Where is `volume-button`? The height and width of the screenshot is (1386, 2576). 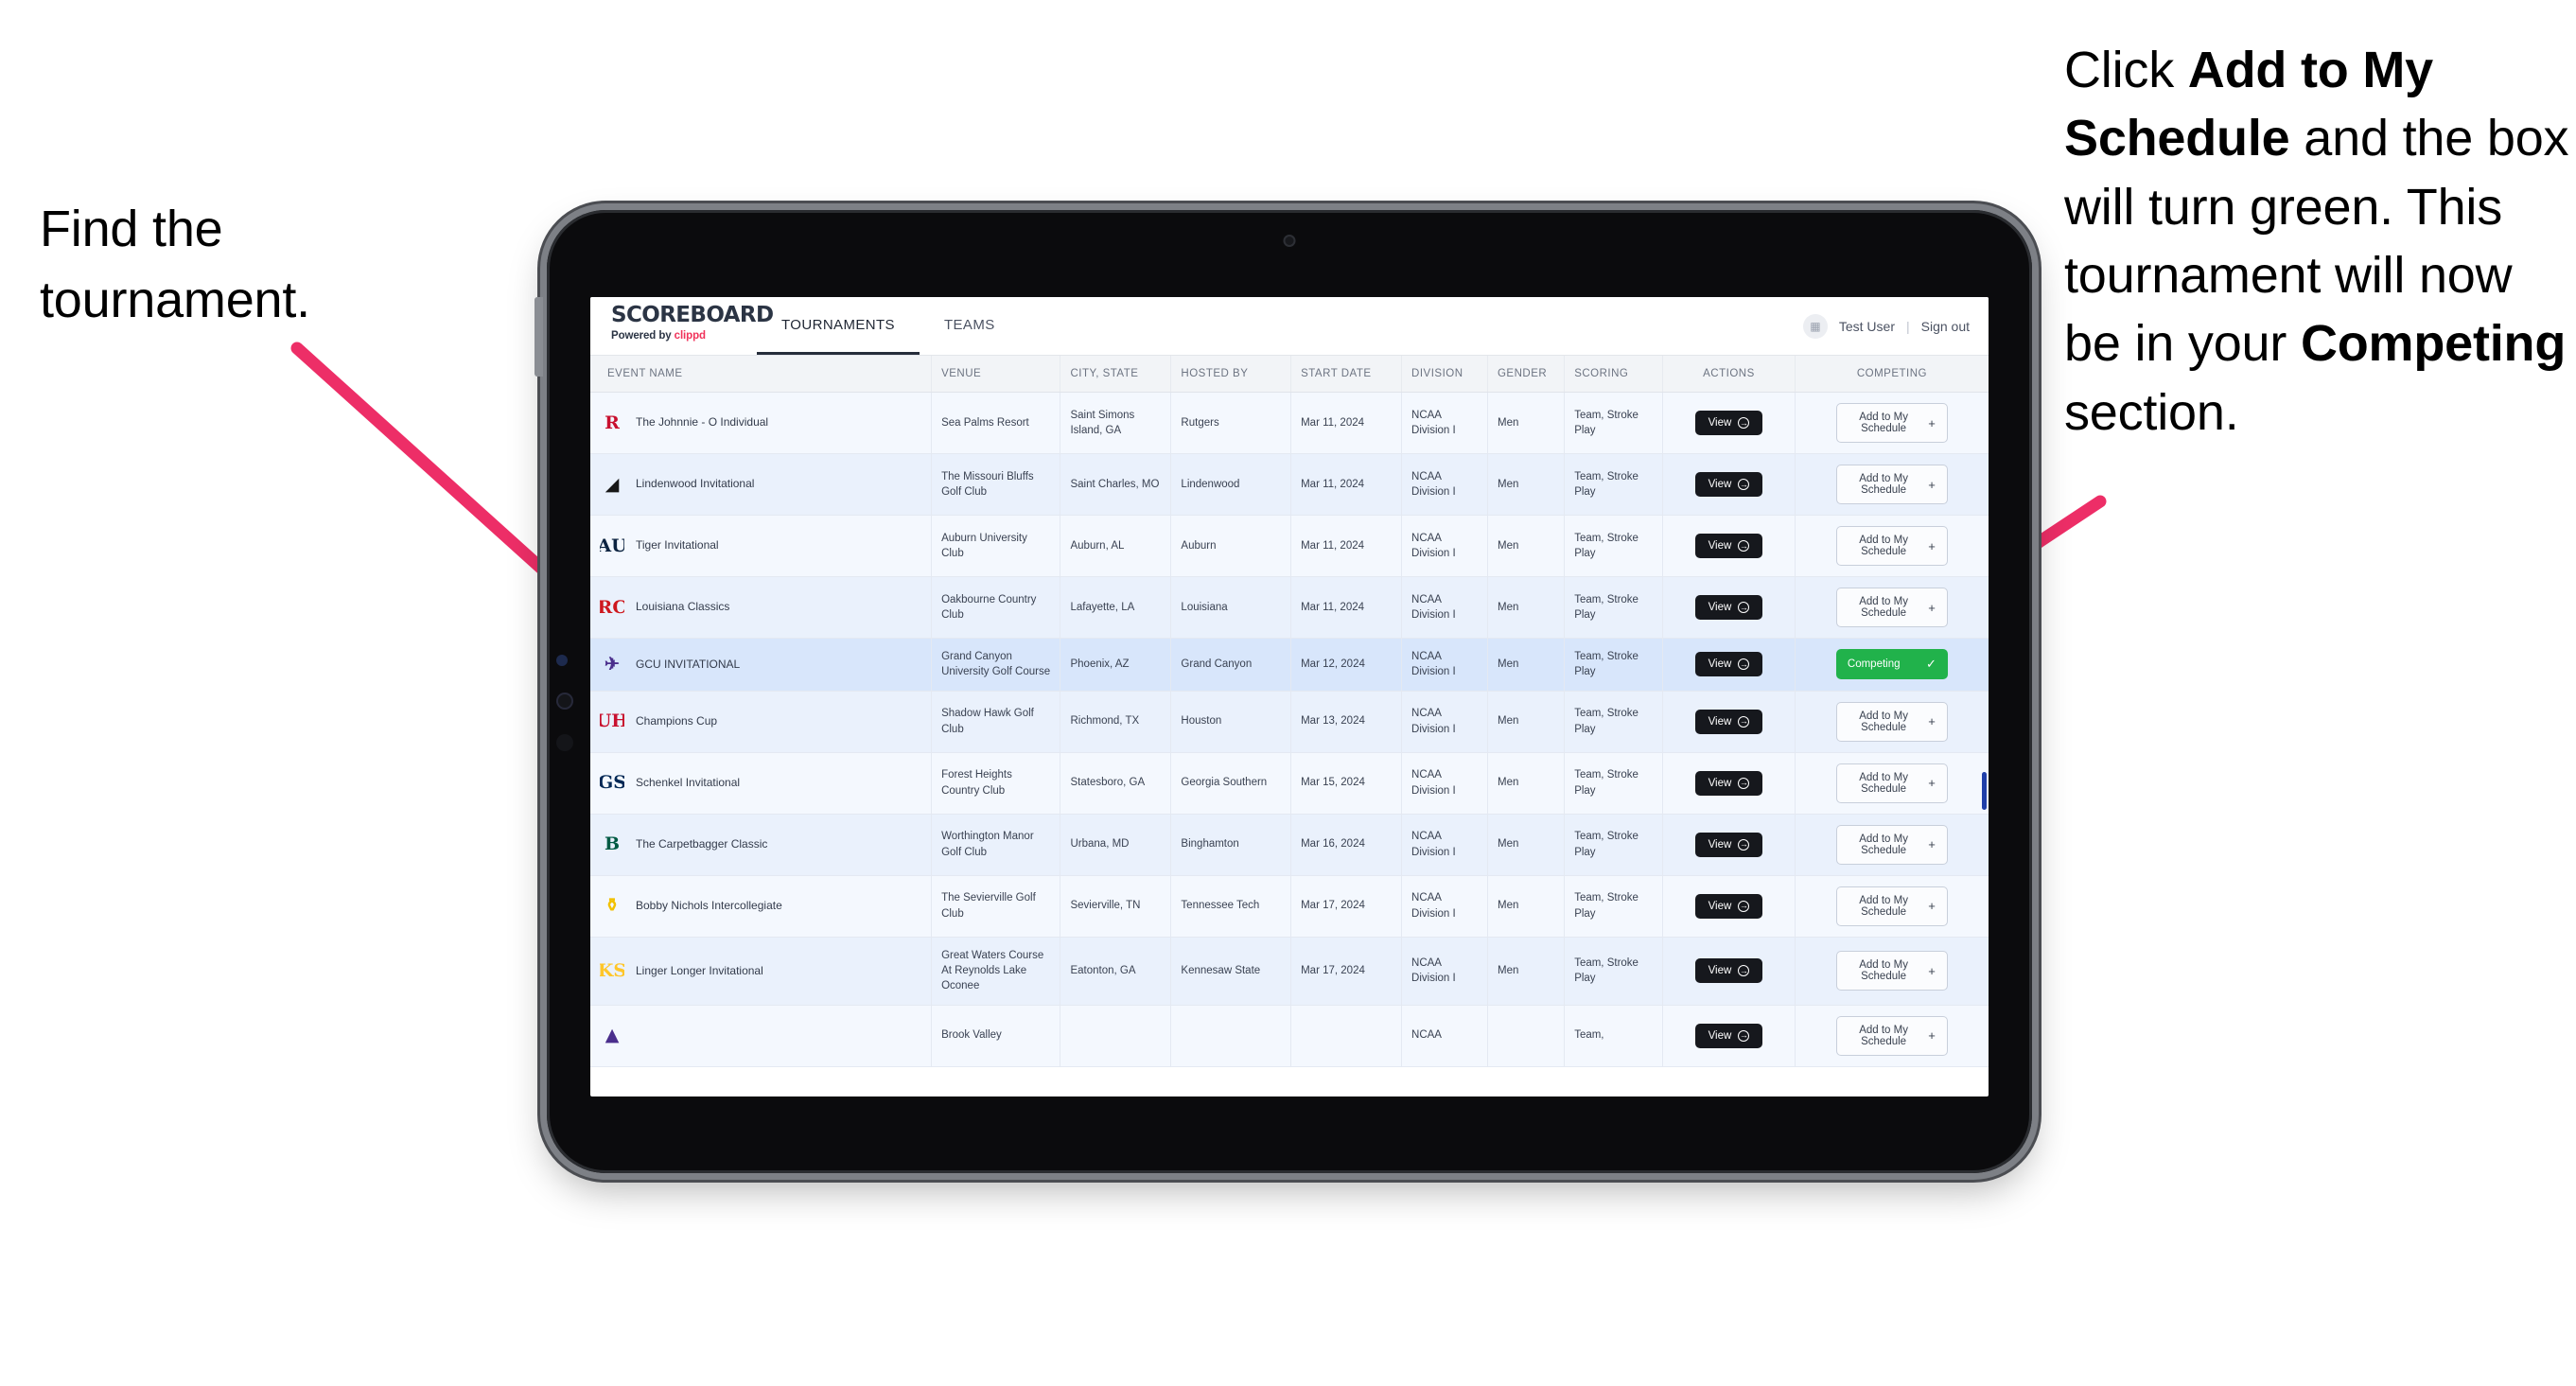
volume-button is located at coordinates (539, 337).